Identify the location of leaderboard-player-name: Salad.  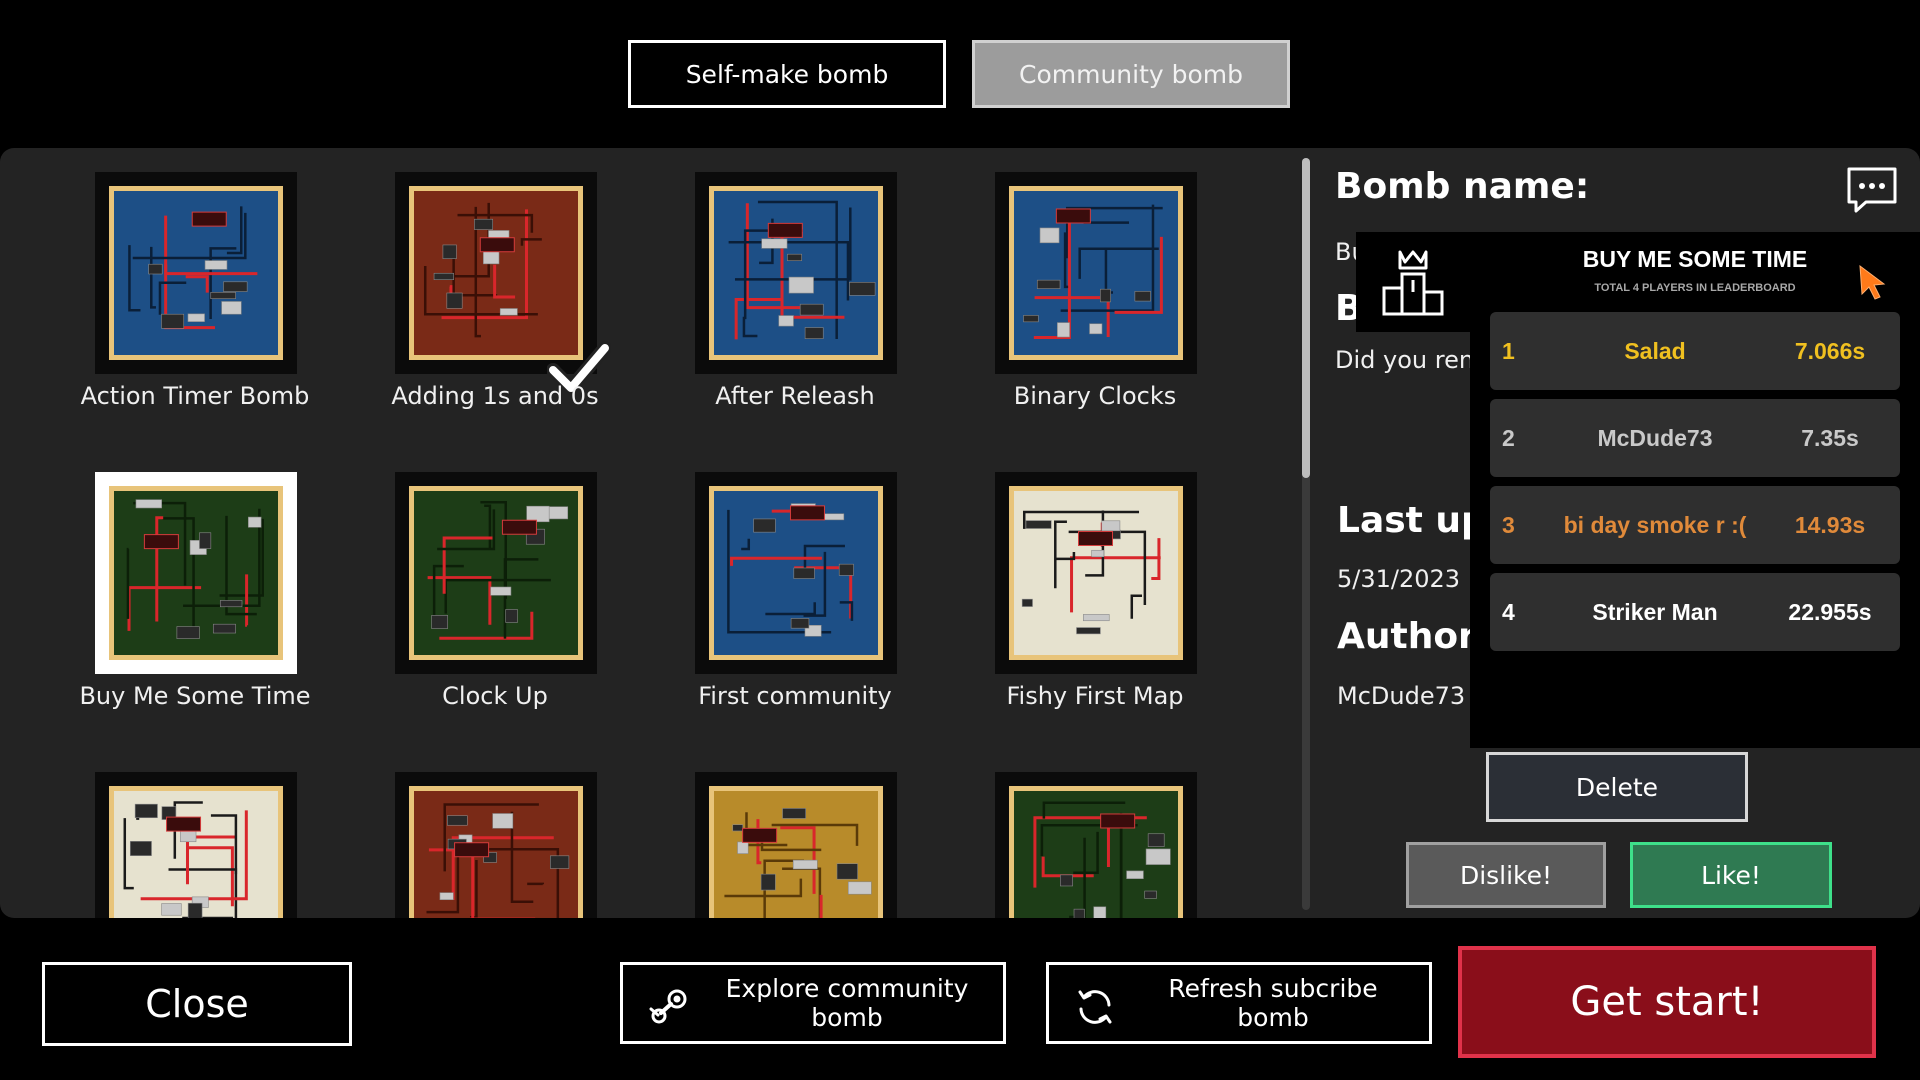
(1655, 351).